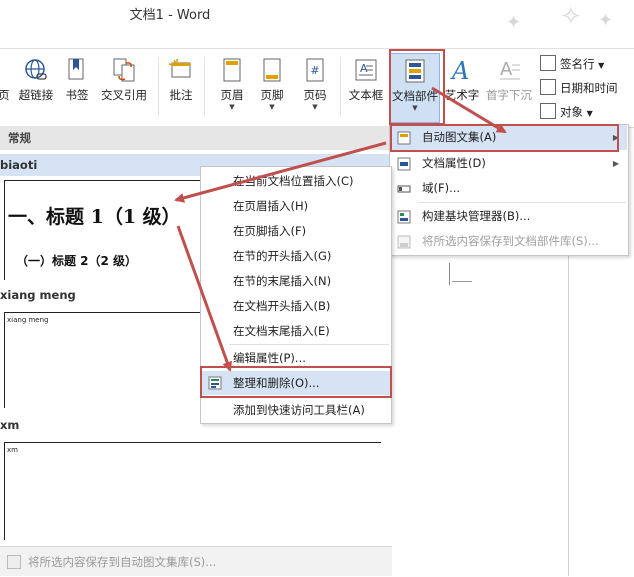 The width and height of the screenshot is (634, 577). Describe the element at coordinates (454, 163) in the screenshot. I see `menu-item-label: 文档属性(D)` at that location.